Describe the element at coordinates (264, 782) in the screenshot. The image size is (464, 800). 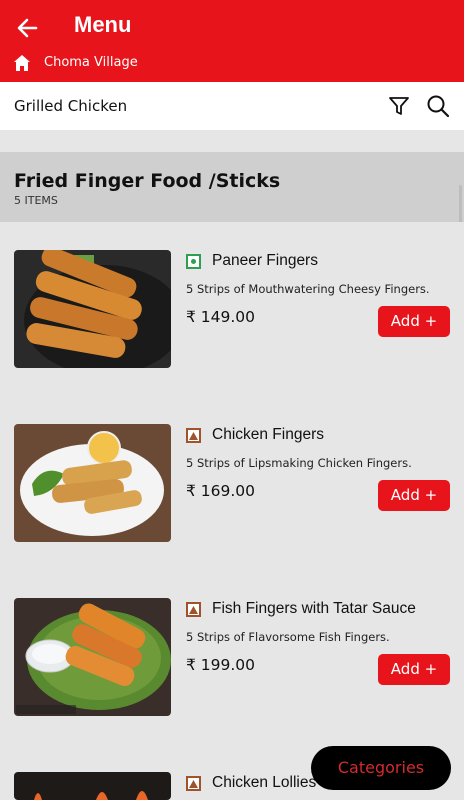
I see `item-name: Chicken Lollies` at that location.